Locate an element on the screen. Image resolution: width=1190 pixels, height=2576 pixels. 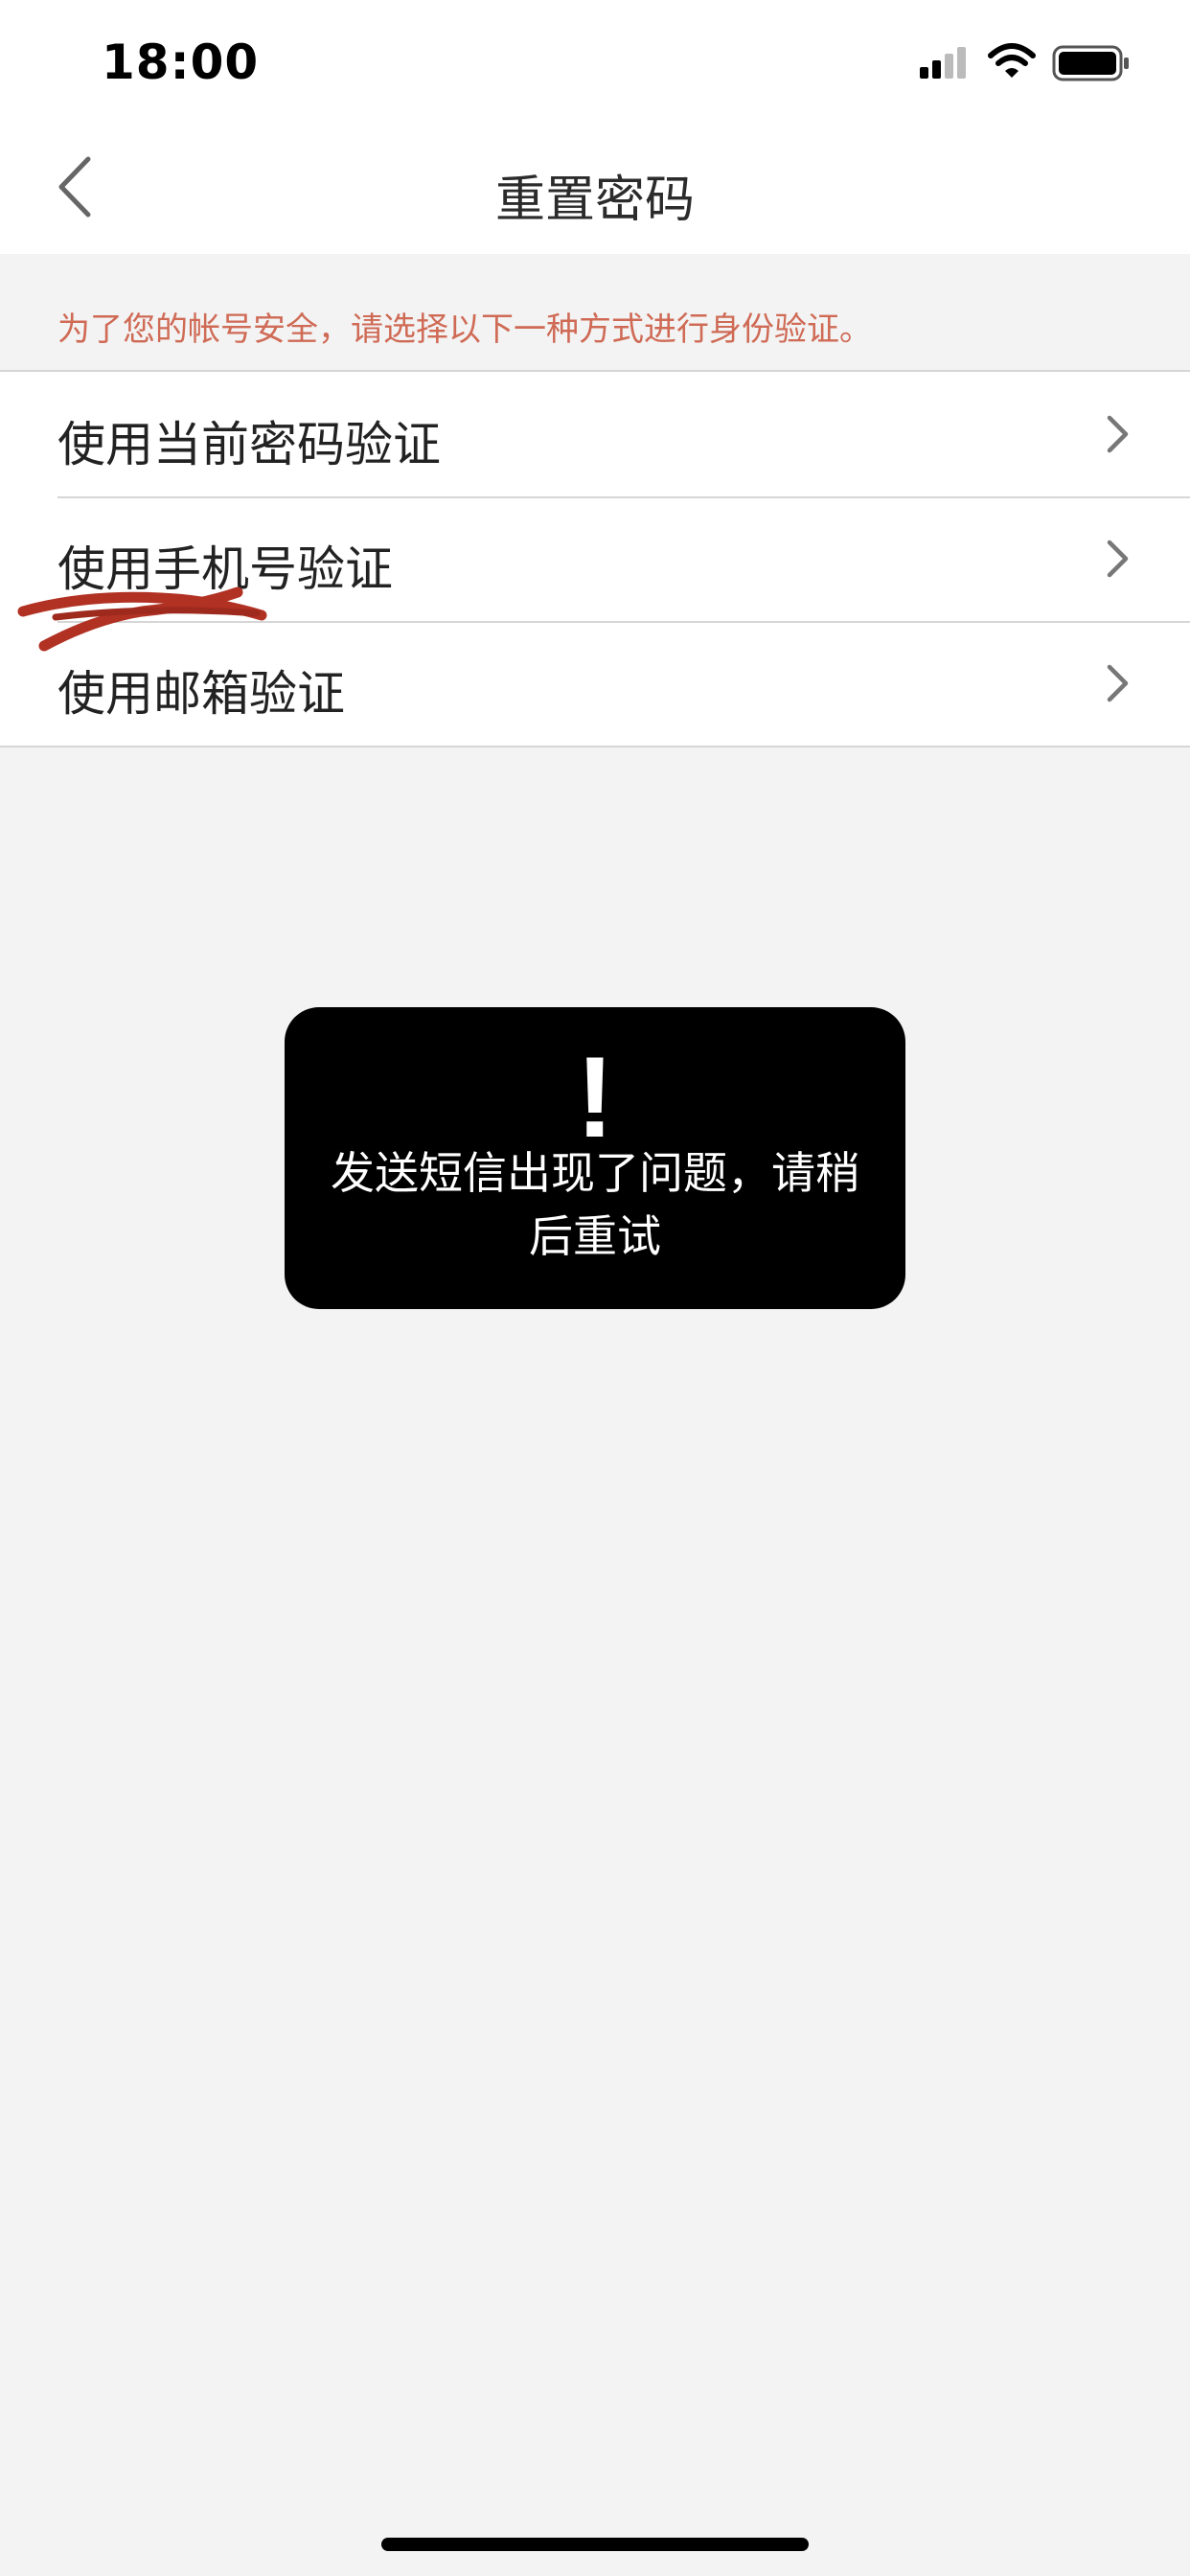
nav-bar: 重置密码 is located at coordinates (595, 189).